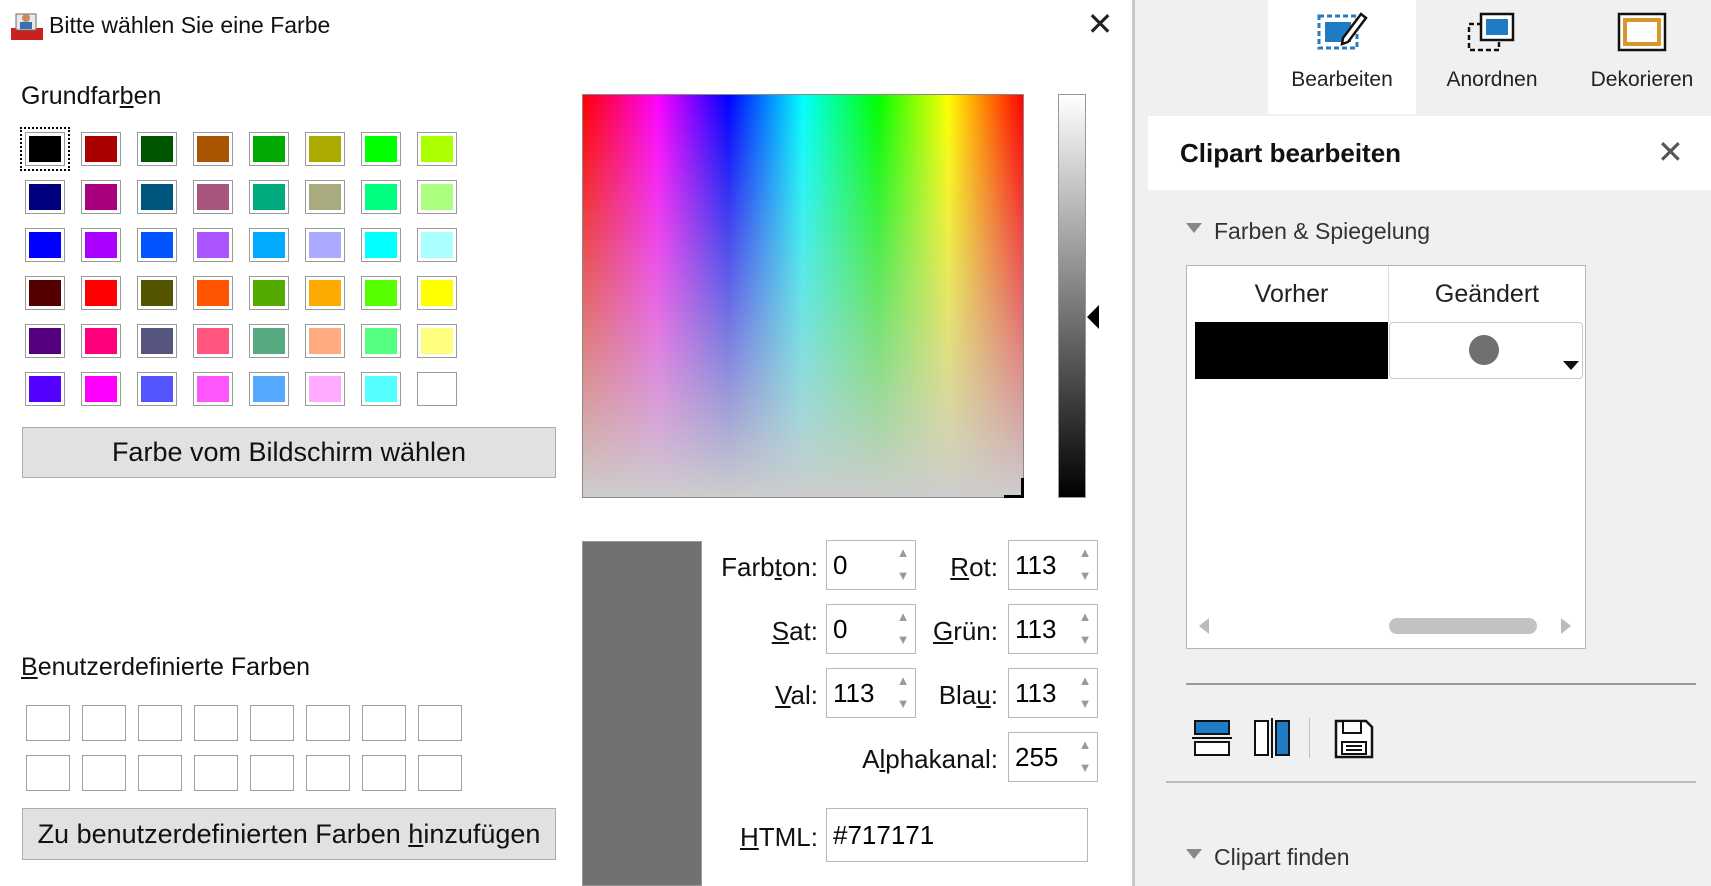 This screenshot has width=1711, height=886. Describe the element at coordinates (803, 296) in the screenshot. I see `color-spectrum` at that location.